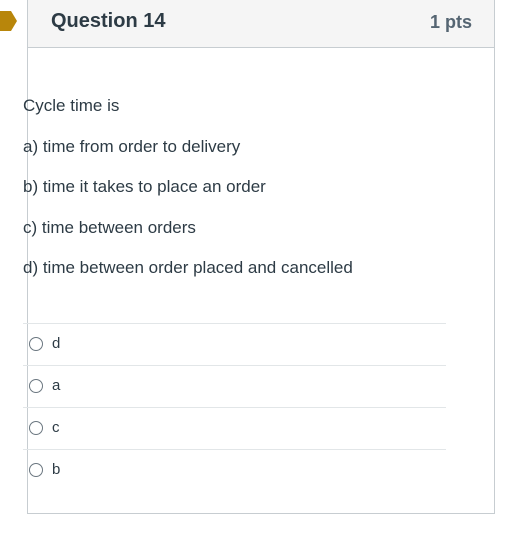 This screenshot has width=520, height=534. I want to click on question-points: 1 pts, so click(450, 22).